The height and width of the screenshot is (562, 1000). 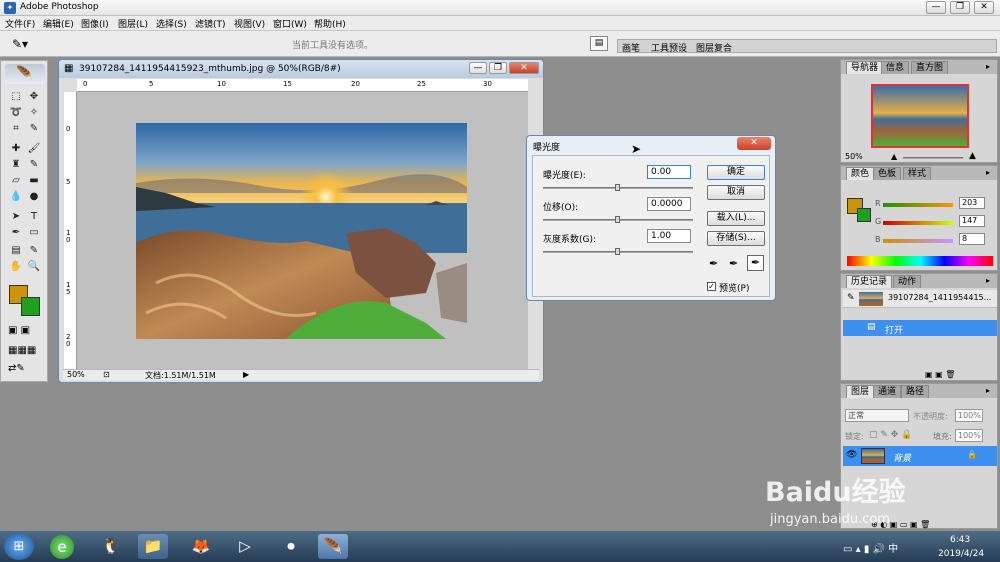 I want to click on cancel-button: 取消, so click(x=736, y=192).